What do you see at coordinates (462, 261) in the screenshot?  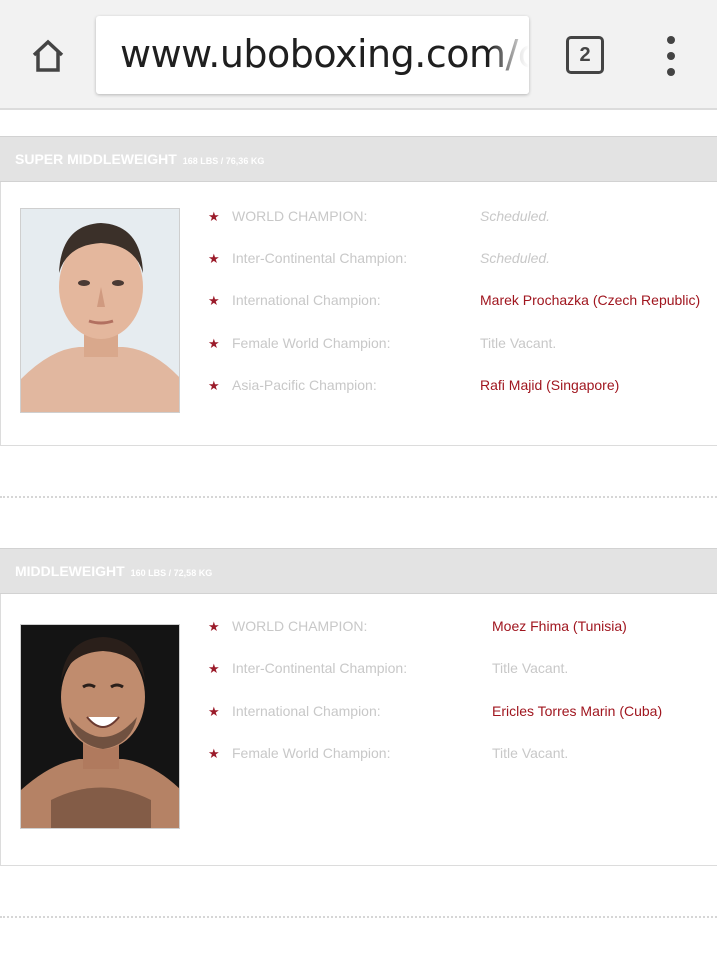 I see `title-row: ★ Inter-Continental Champion: Scheduled.` at bounding box center [462, 261].